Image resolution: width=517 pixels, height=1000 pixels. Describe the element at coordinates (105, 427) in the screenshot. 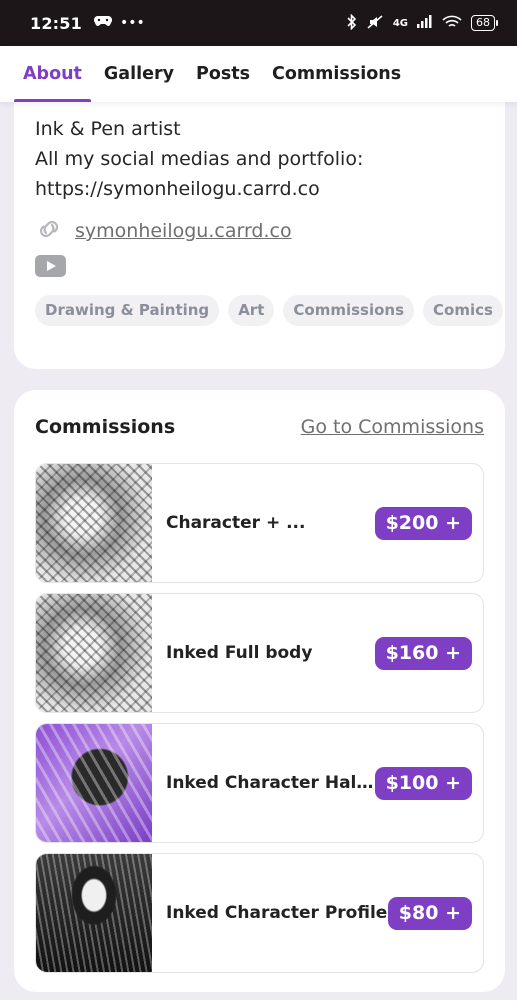

I see `commissions-title: Commissions` at that location.